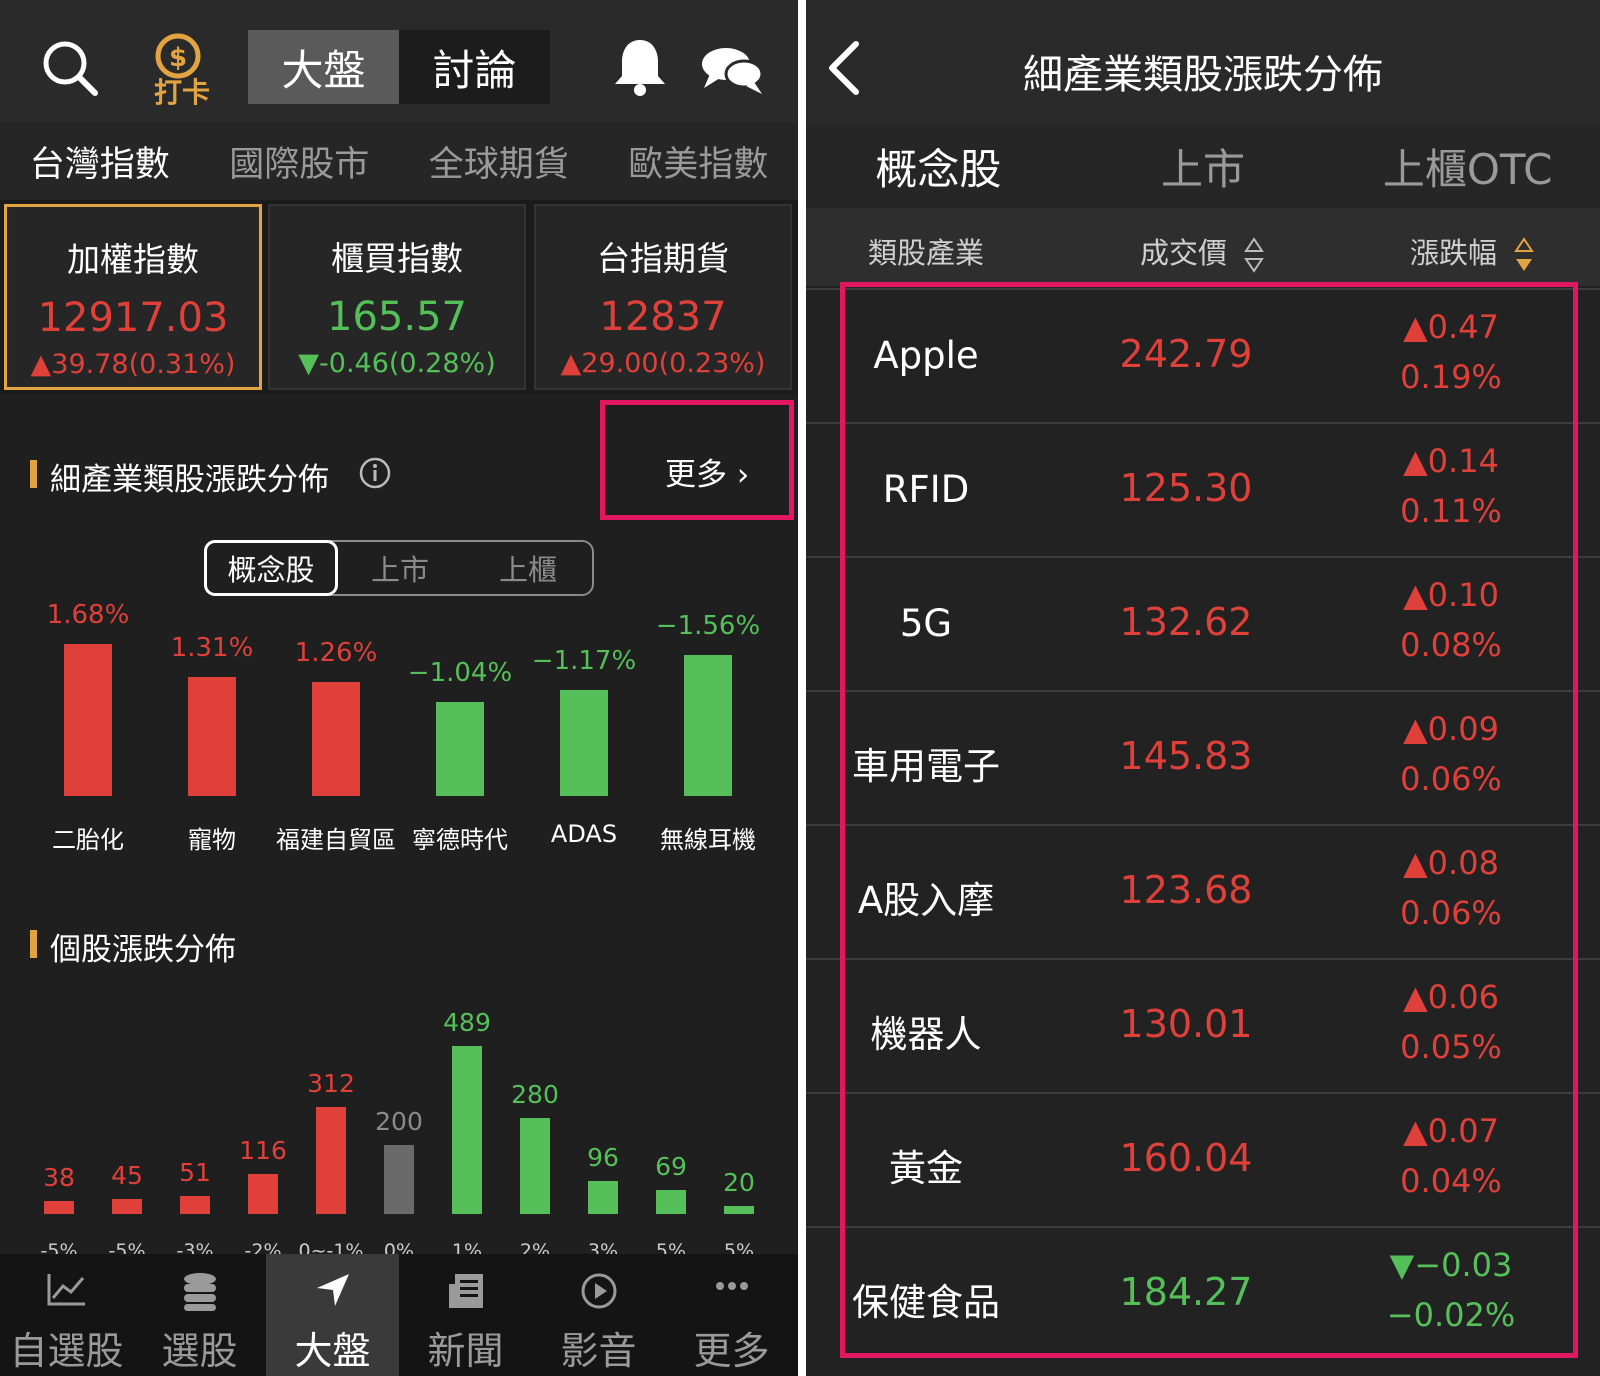  What do you see at coordinates (212, 840) in the screenshot?
I see `chart-category-label: 寵物` at bounding box center [212, 840].